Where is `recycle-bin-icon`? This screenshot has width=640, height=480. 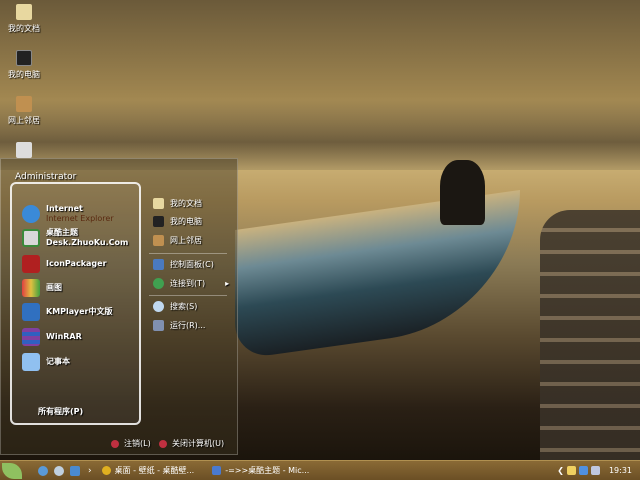 recycle-bin-icon is located at coordinates (24, 150).